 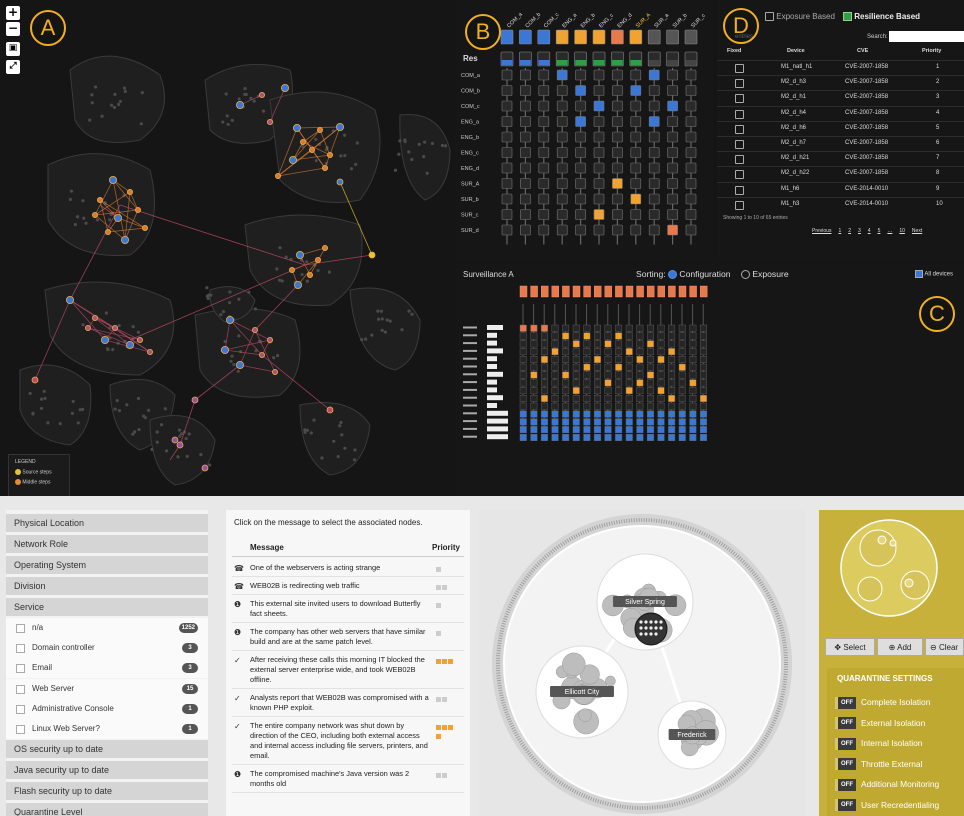 I want to click on pagination-link: 2, so click(x=849, y=231).